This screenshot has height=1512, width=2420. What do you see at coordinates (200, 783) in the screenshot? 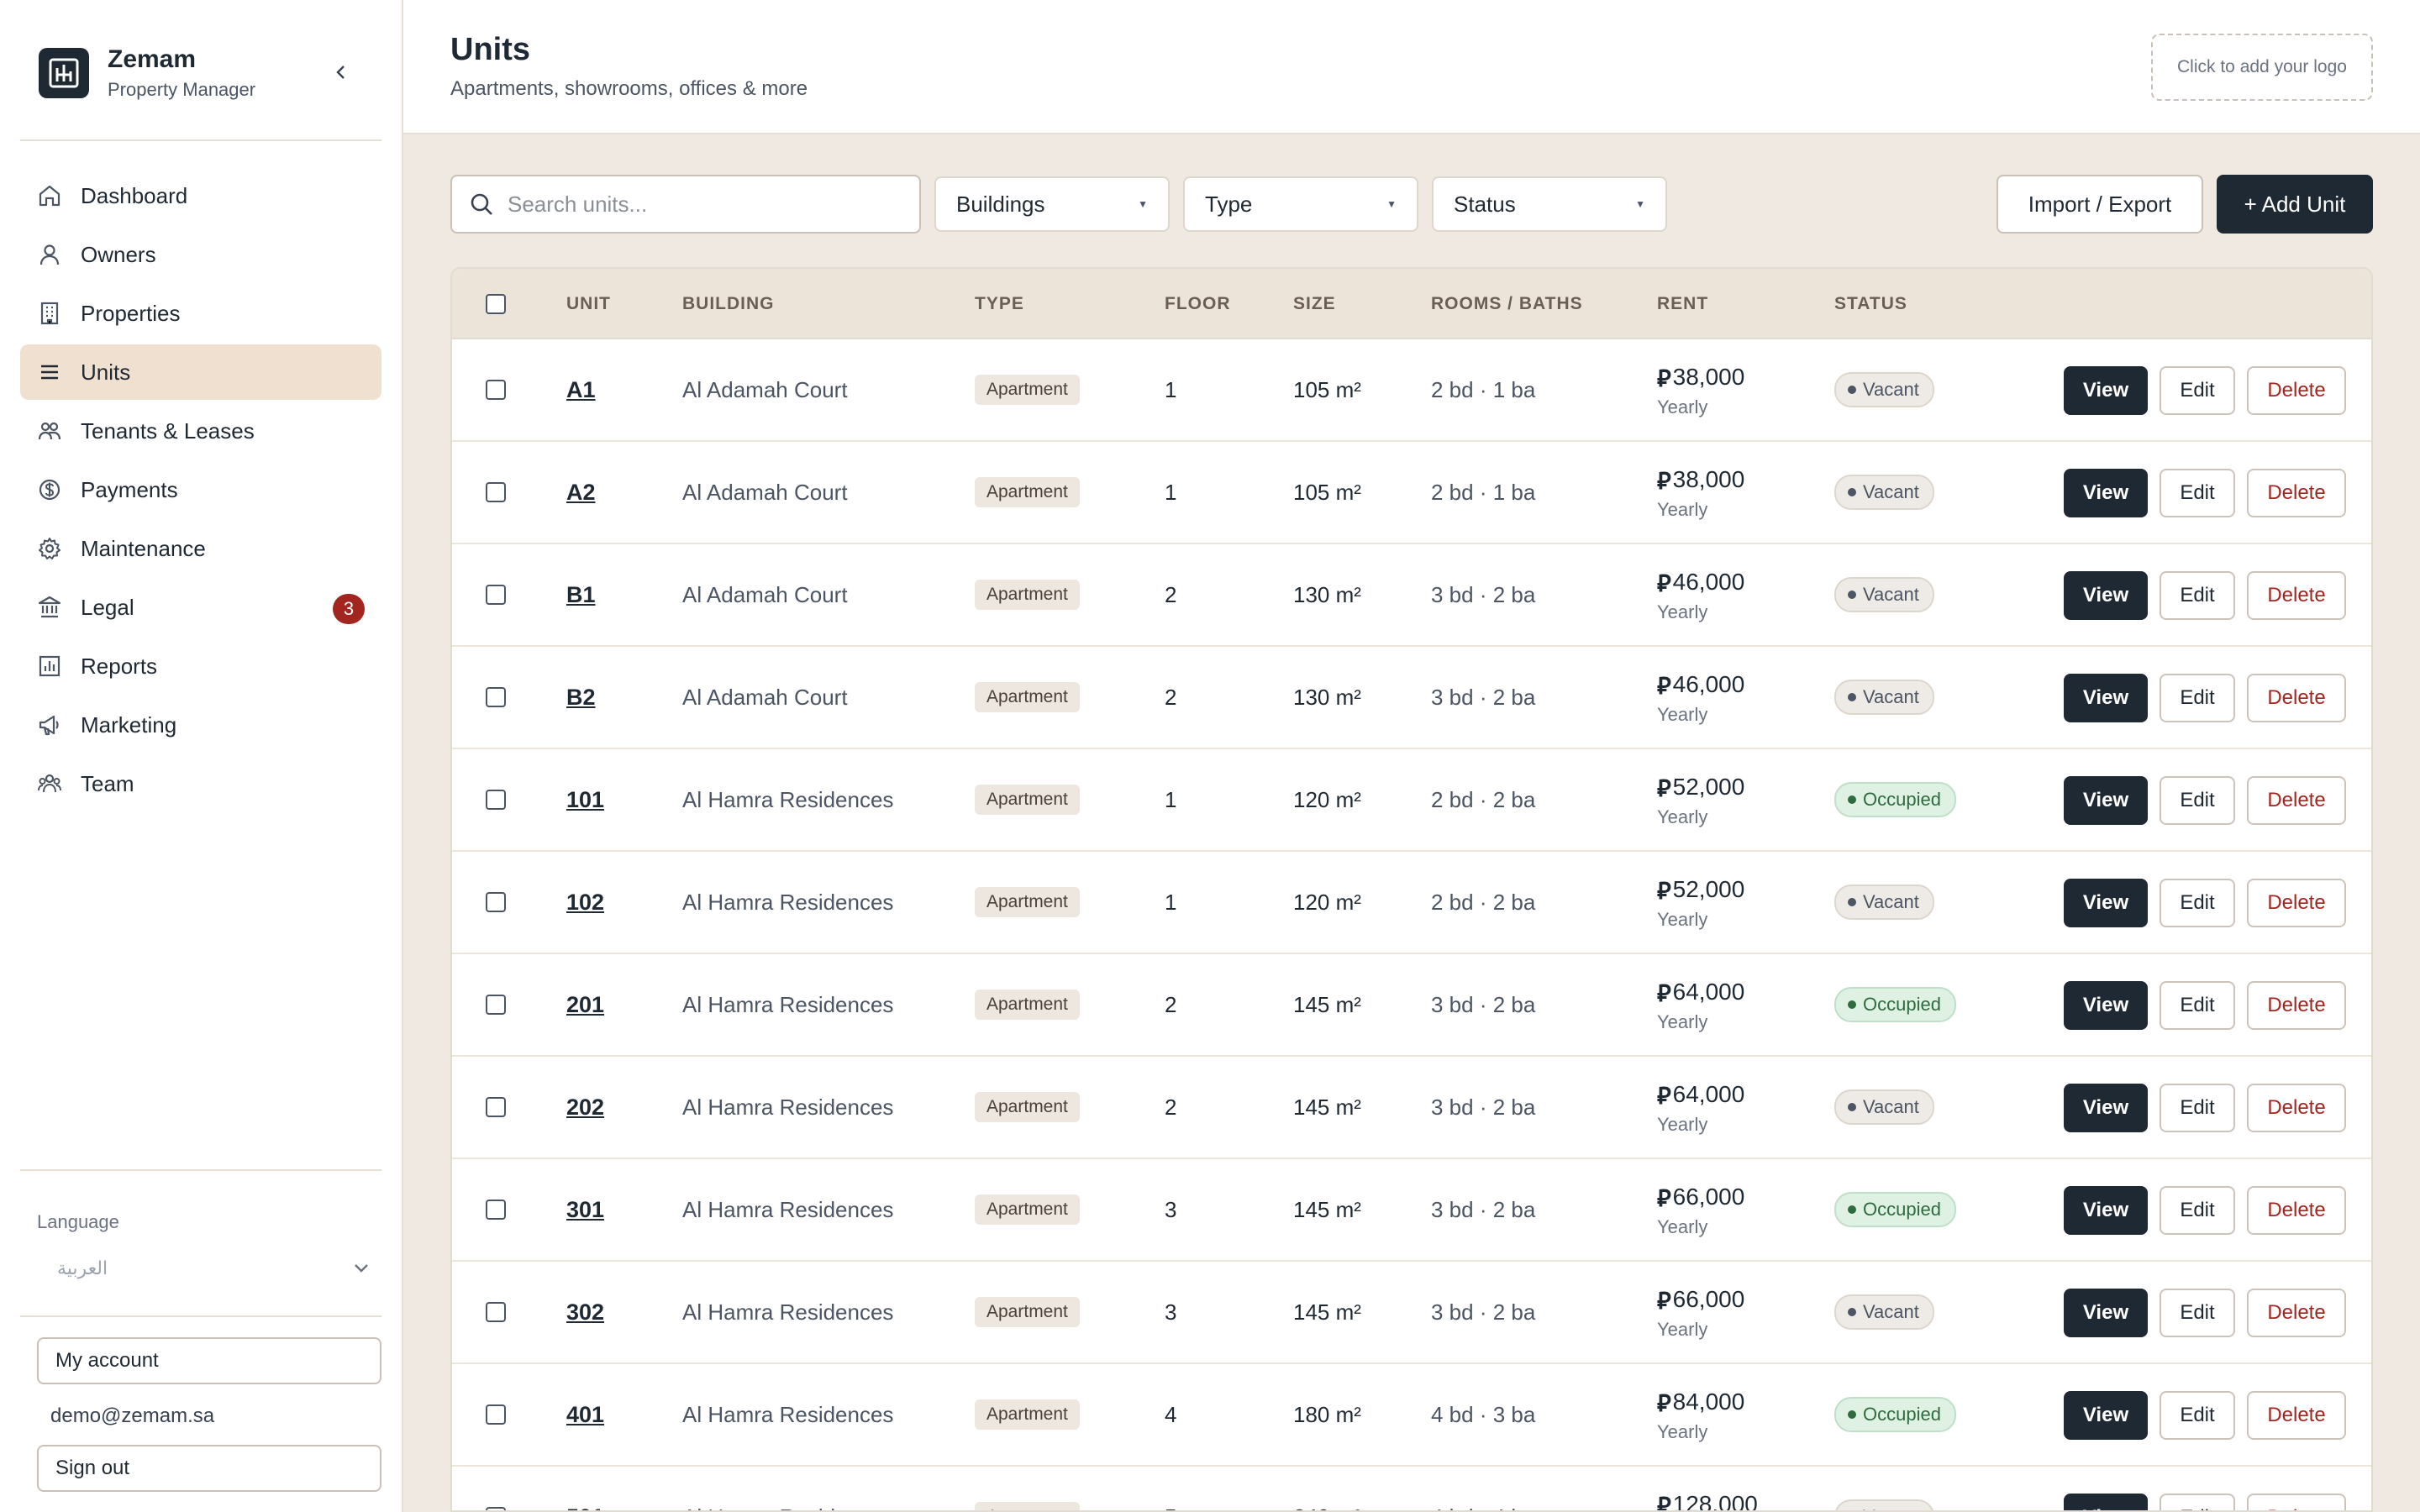
I see `sidebar-item-team: Team` at bounding box center [200, 783].